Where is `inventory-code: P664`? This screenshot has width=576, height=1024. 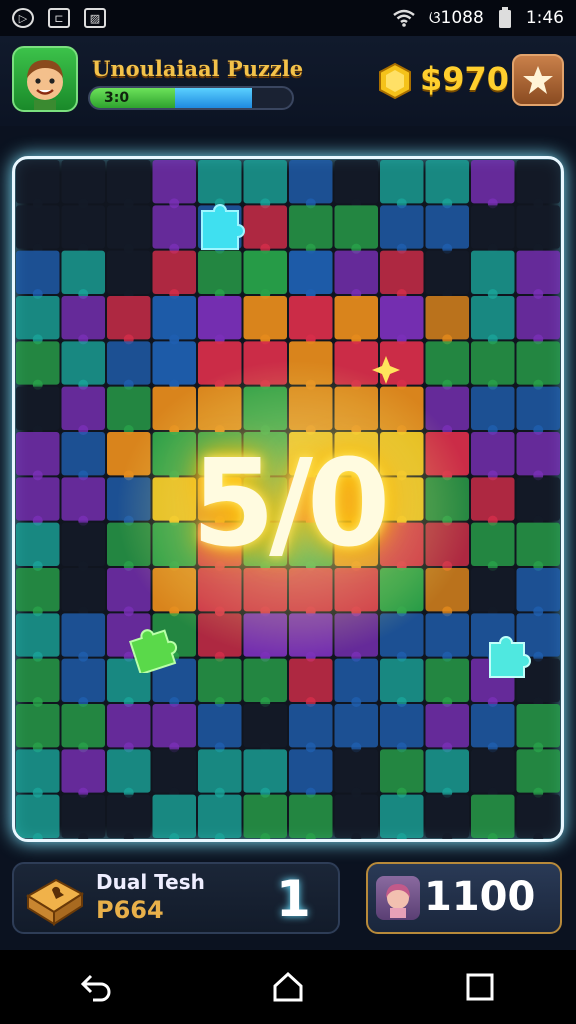
inventory-code: P664 is located at coordinates (130, 910).